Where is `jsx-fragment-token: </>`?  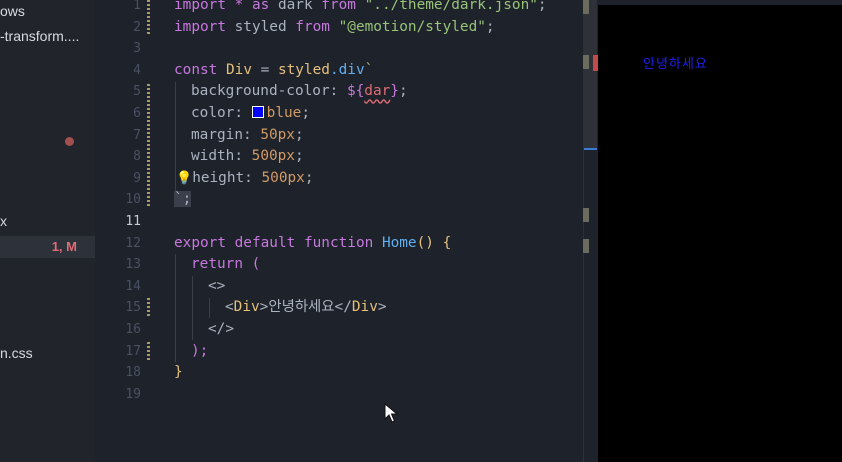 jsx-fragment-token: </> is located at coordinates (221, 329).